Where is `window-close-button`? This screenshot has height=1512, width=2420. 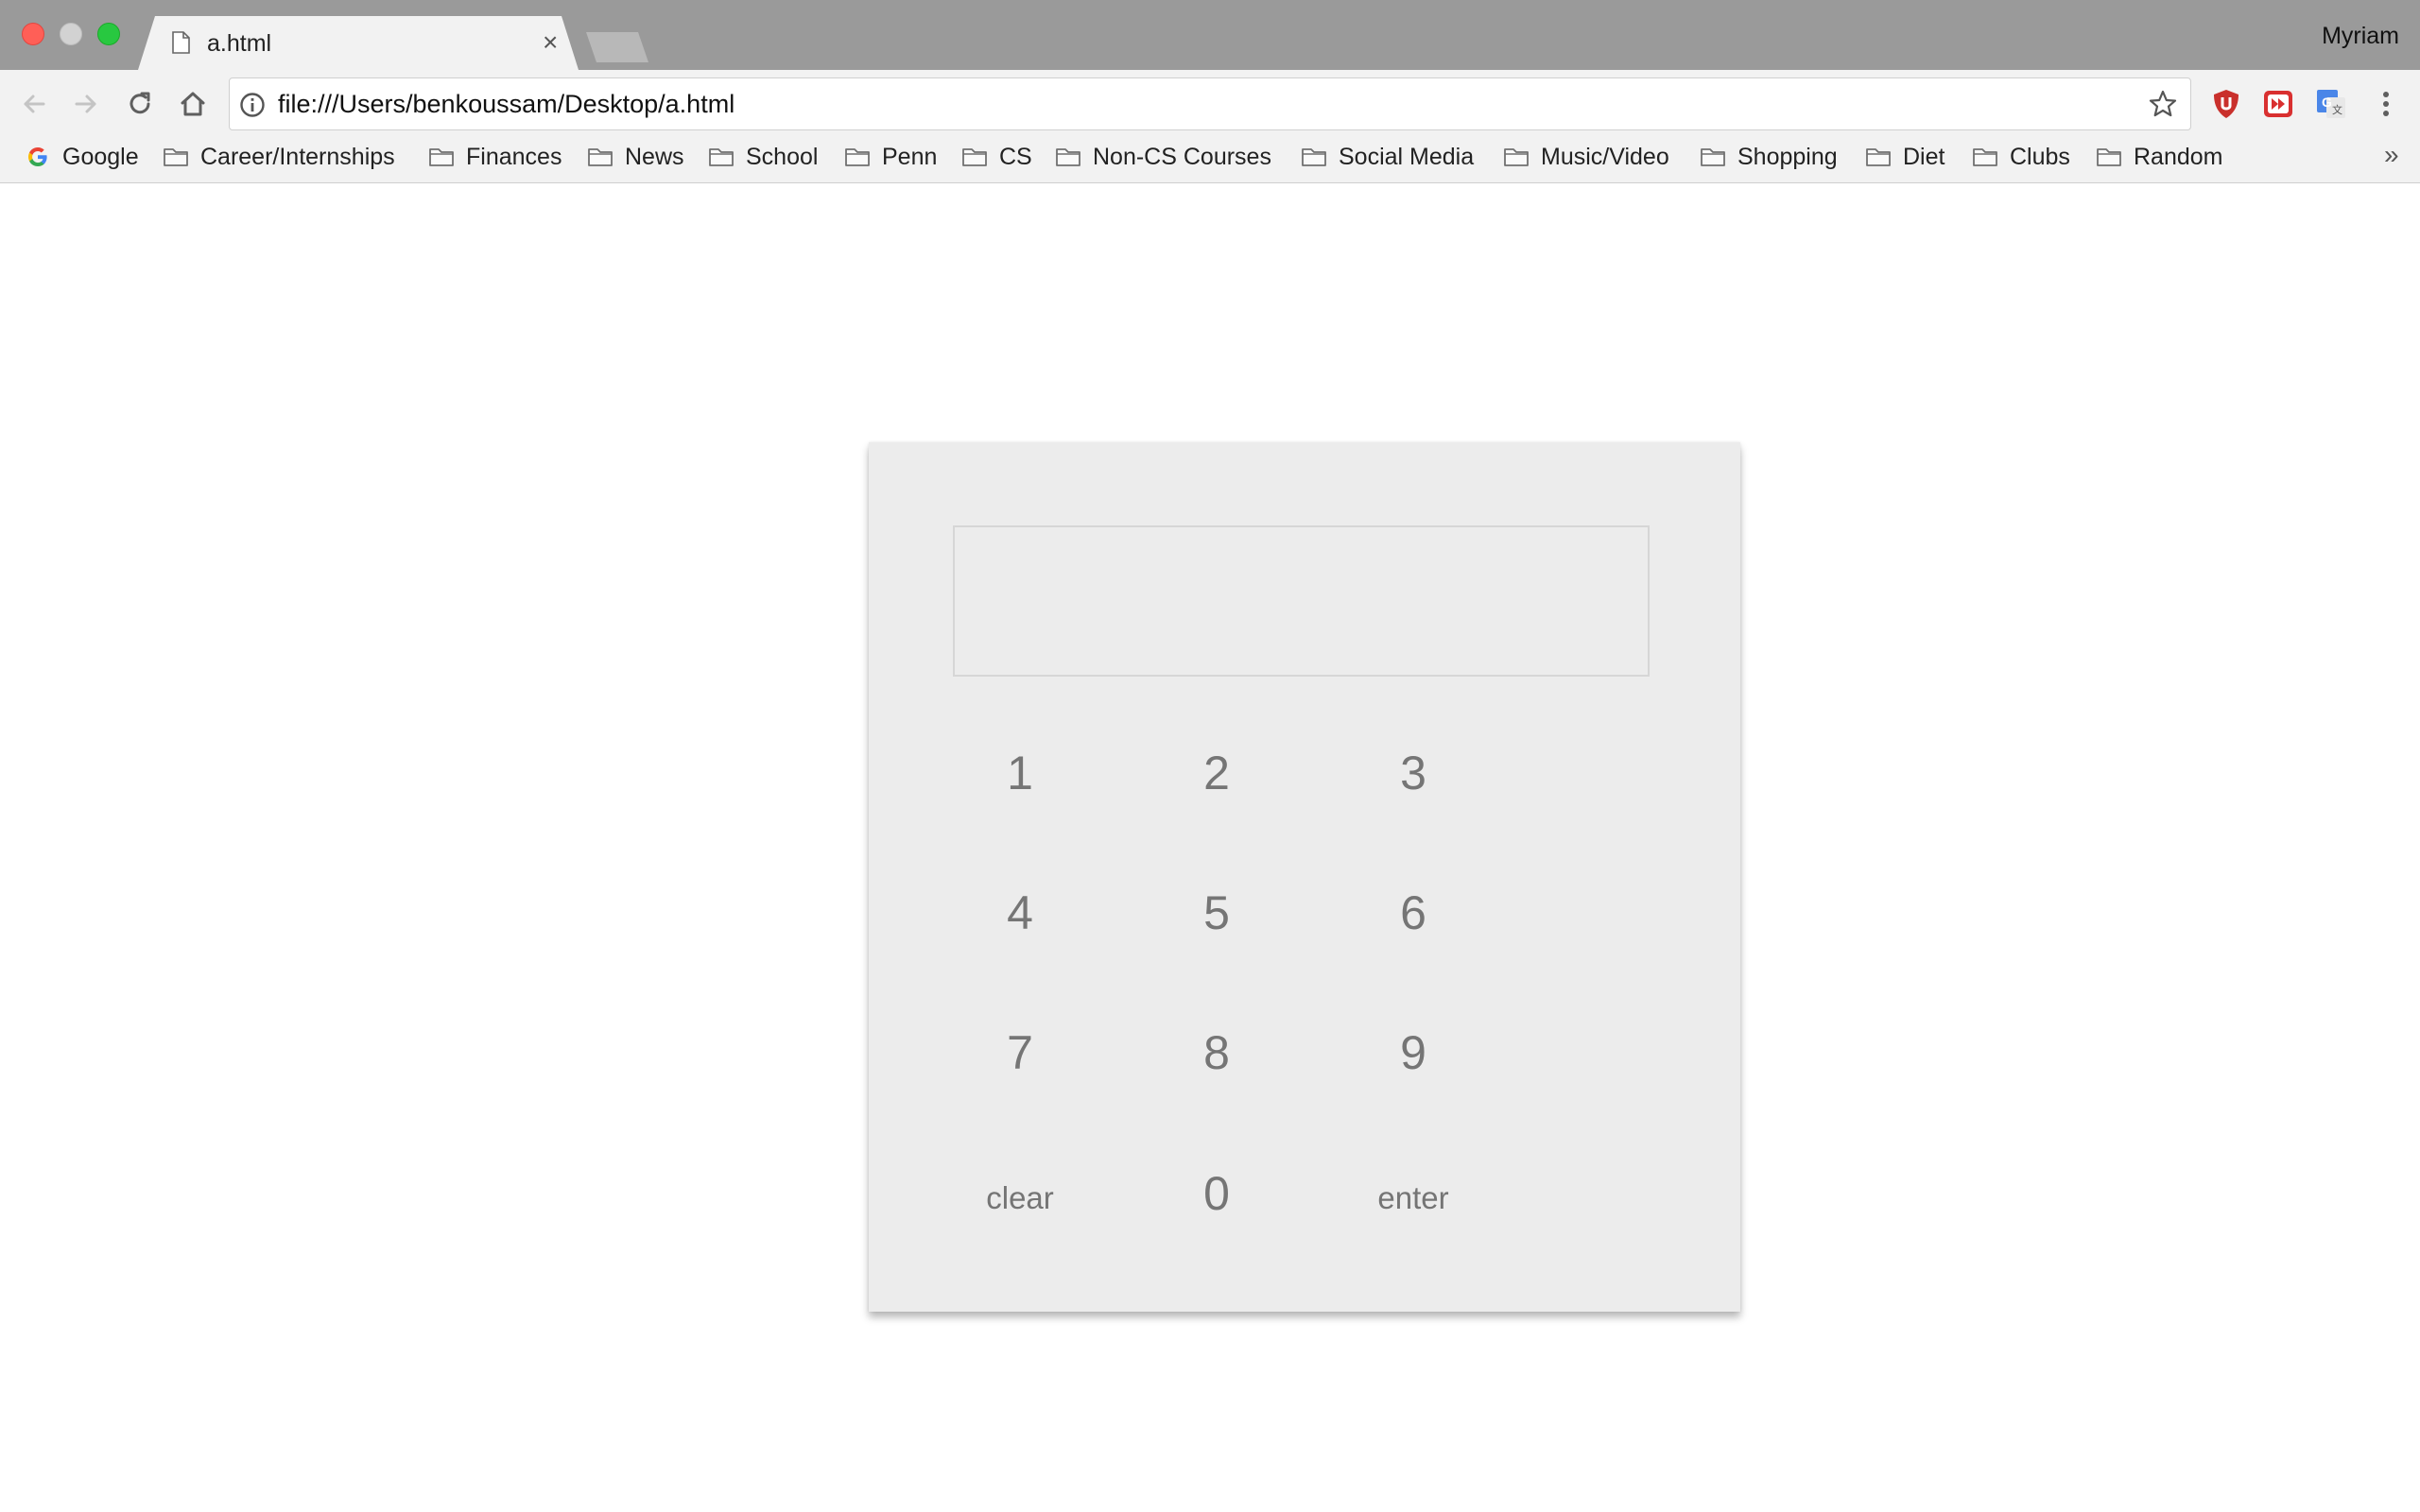 window-close-button is located at coordinates (33, 34).